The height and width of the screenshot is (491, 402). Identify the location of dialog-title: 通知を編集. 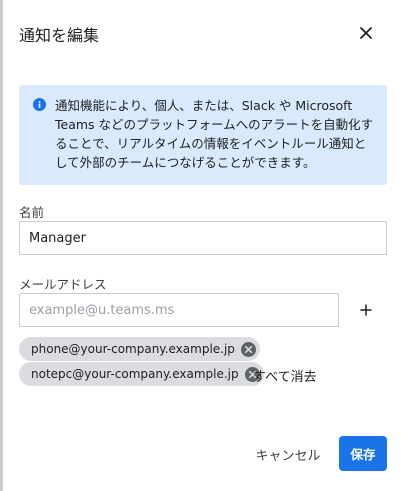
(59, 35).